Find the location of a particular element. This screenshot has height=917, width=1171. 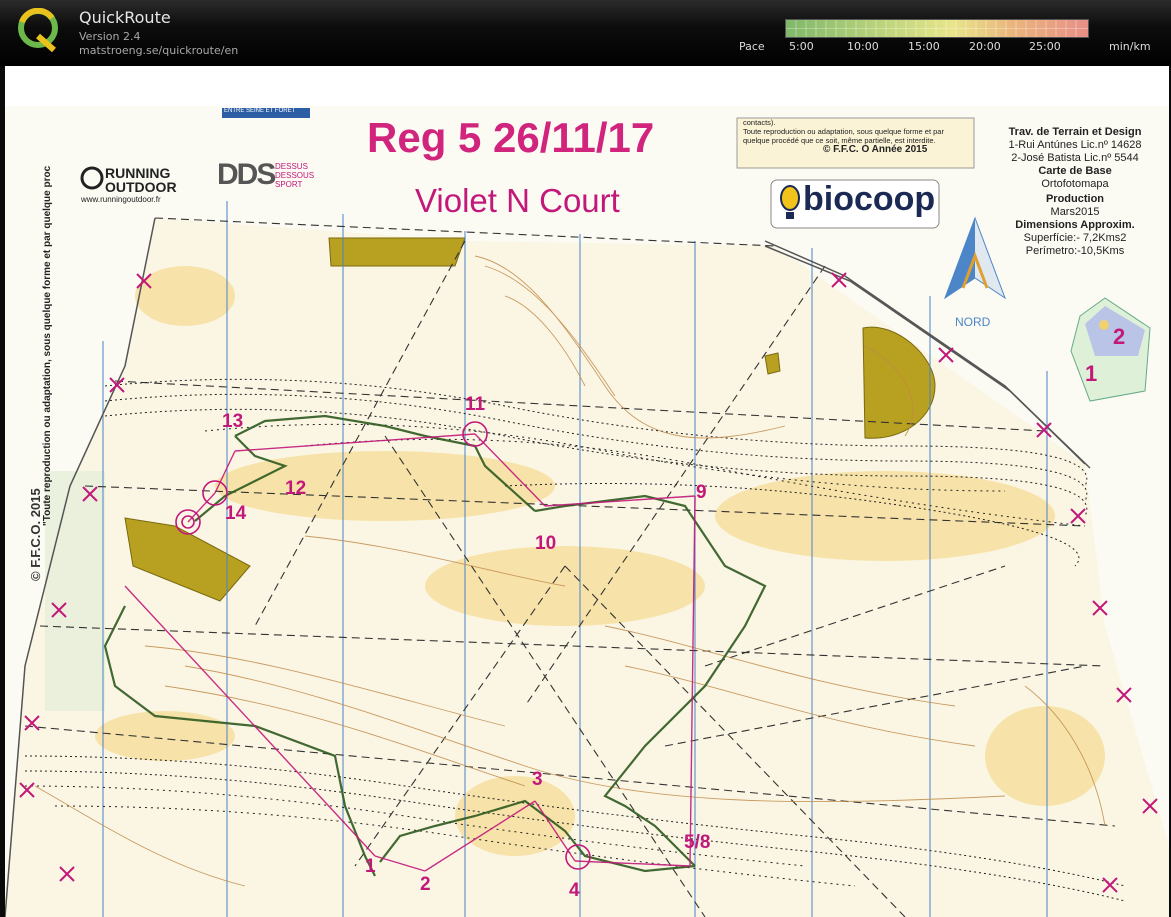

running-outdoor-icon is located at coordinates (92, 178).